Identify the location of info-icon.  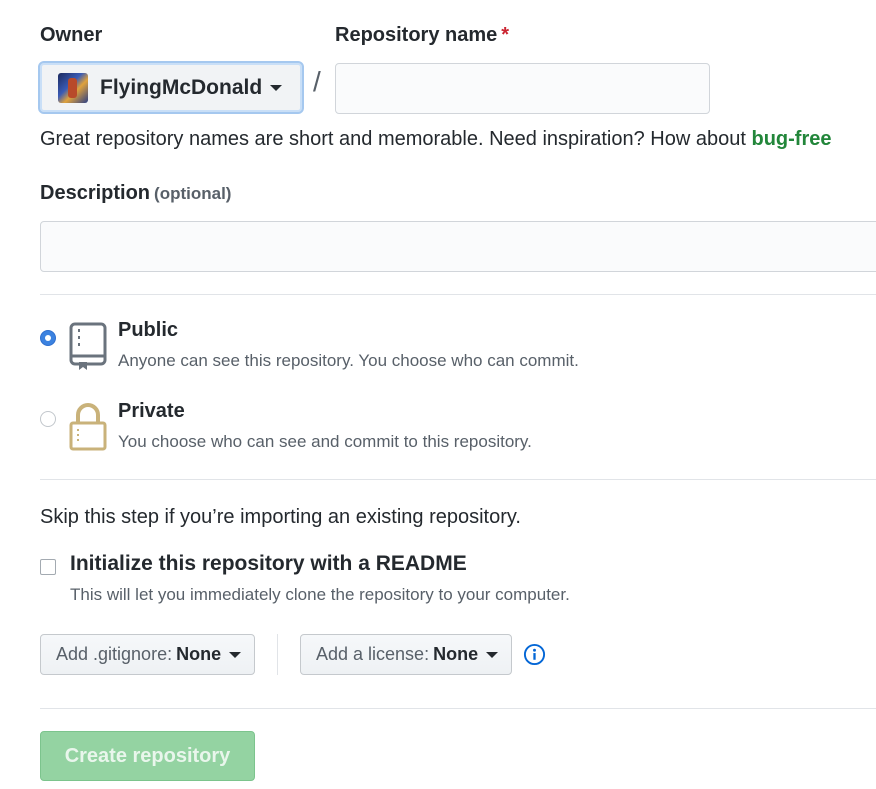
(534, 654).